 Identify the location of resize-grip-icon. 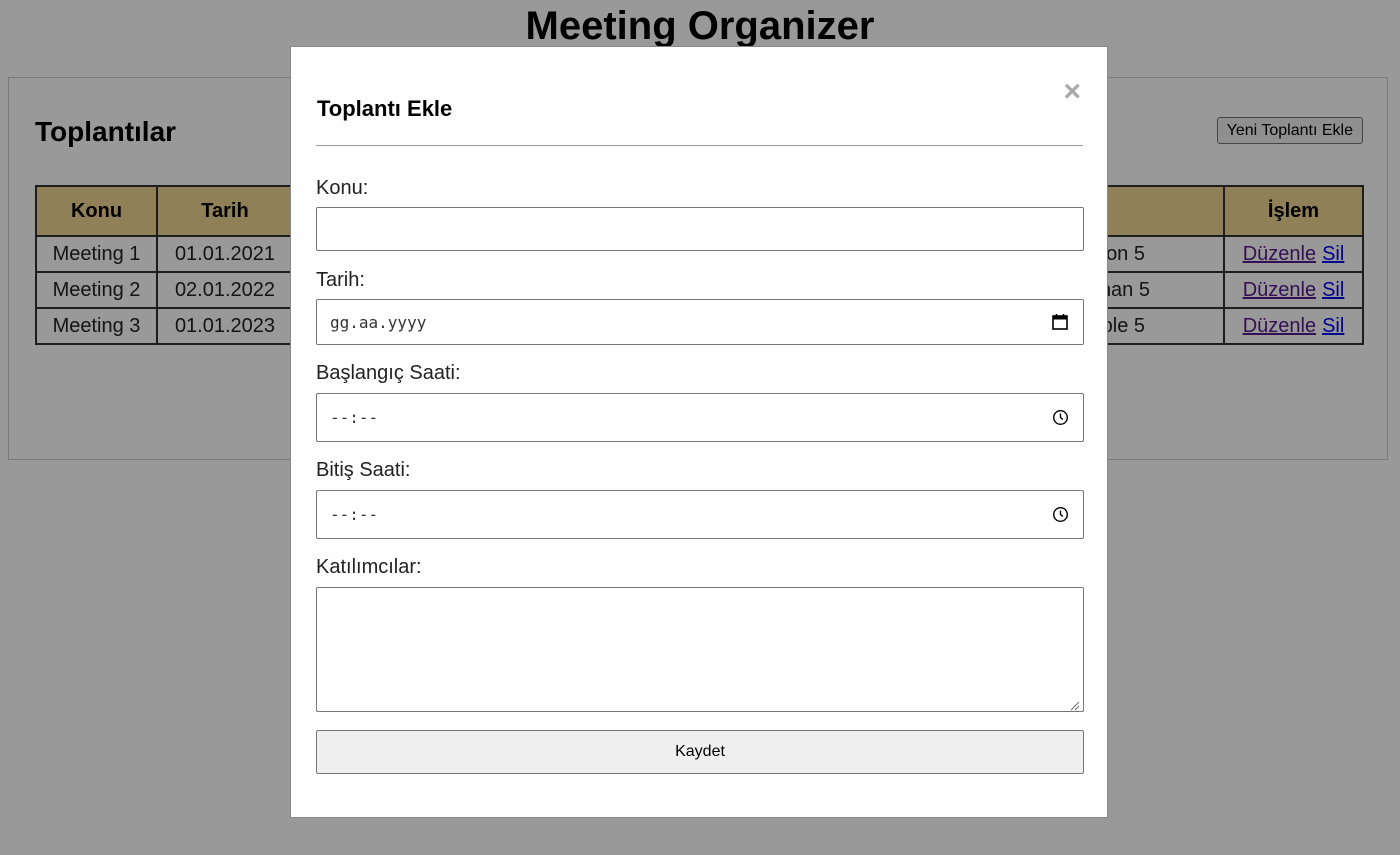
(1075, 704).